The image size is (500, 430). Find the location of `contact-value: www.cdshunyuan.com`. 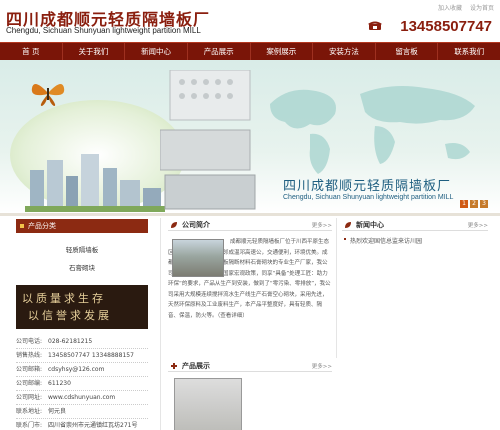

contact-value: www.cdshunyuan.com is located at coordinates (81, 397).